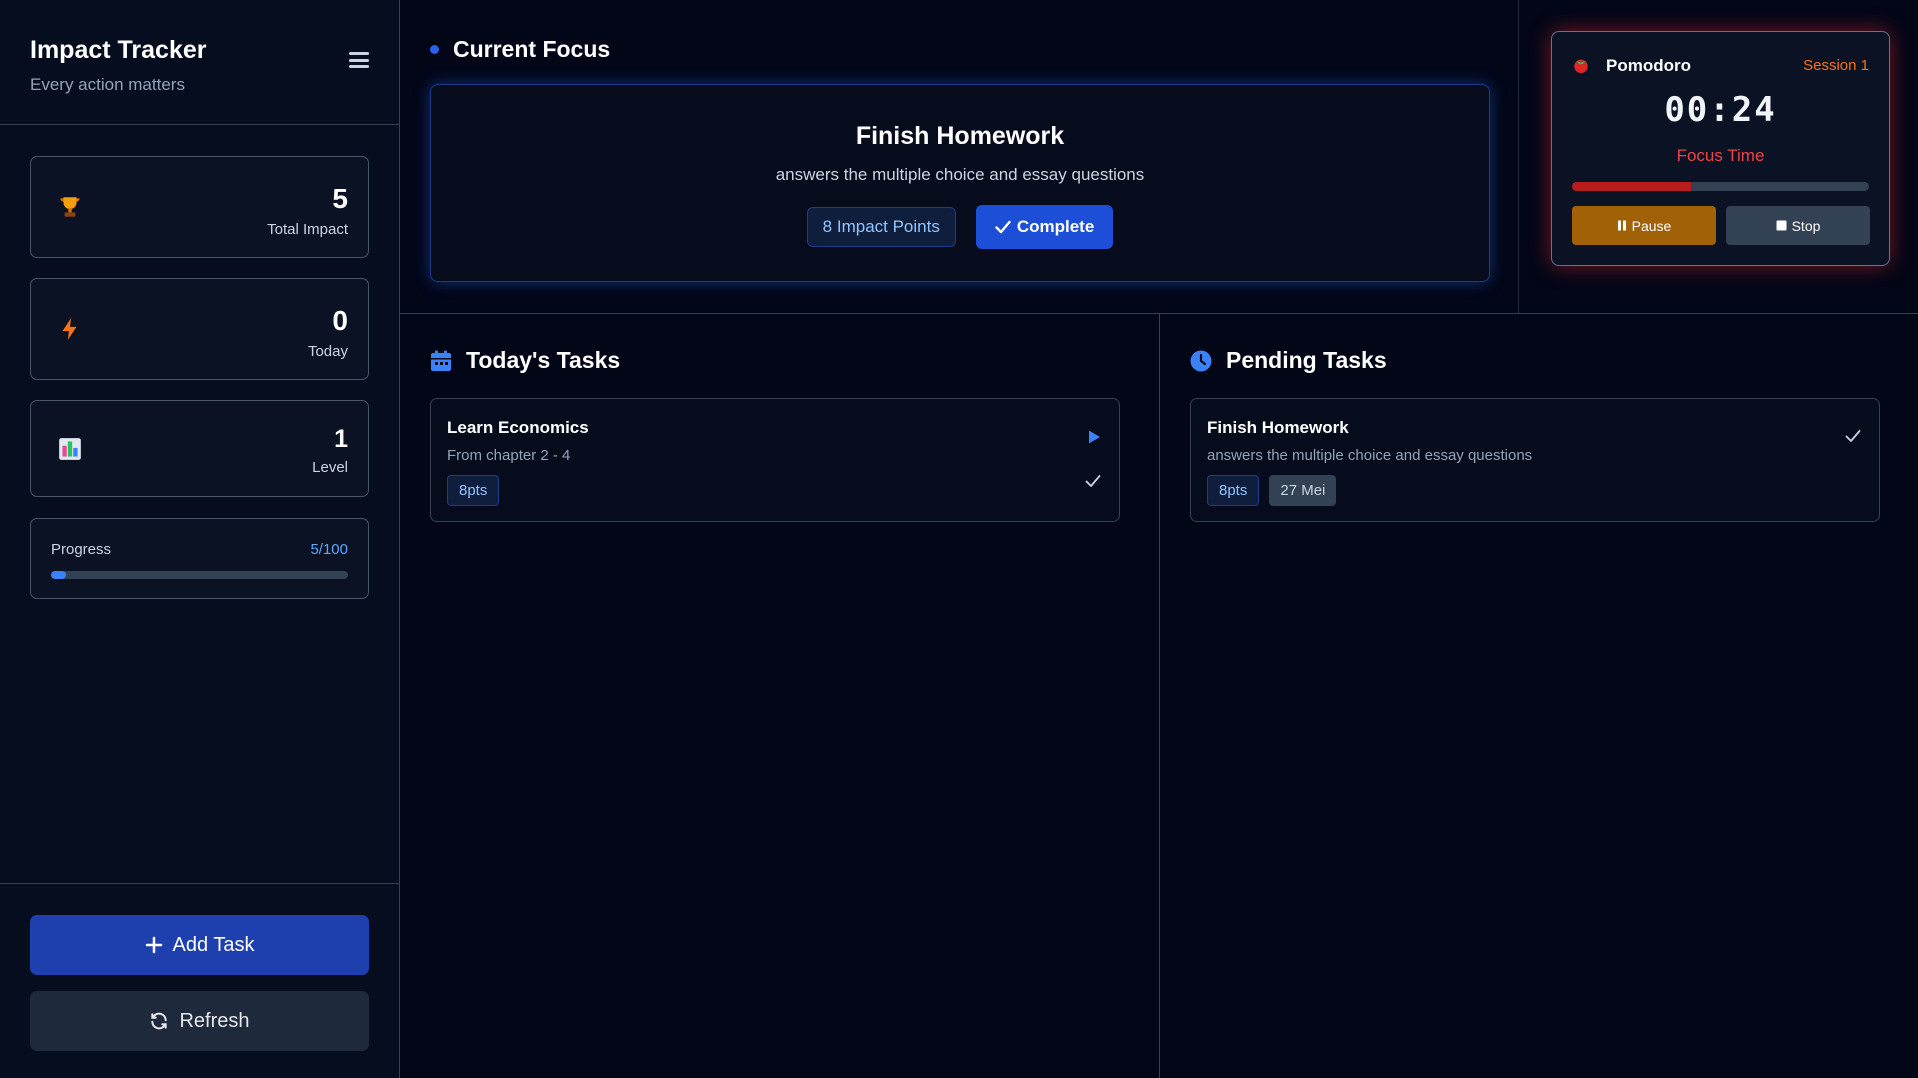 The width and height of the screenshot is (1918, 1078). I want to click on progress-value: 5/100, so click(329, 549).